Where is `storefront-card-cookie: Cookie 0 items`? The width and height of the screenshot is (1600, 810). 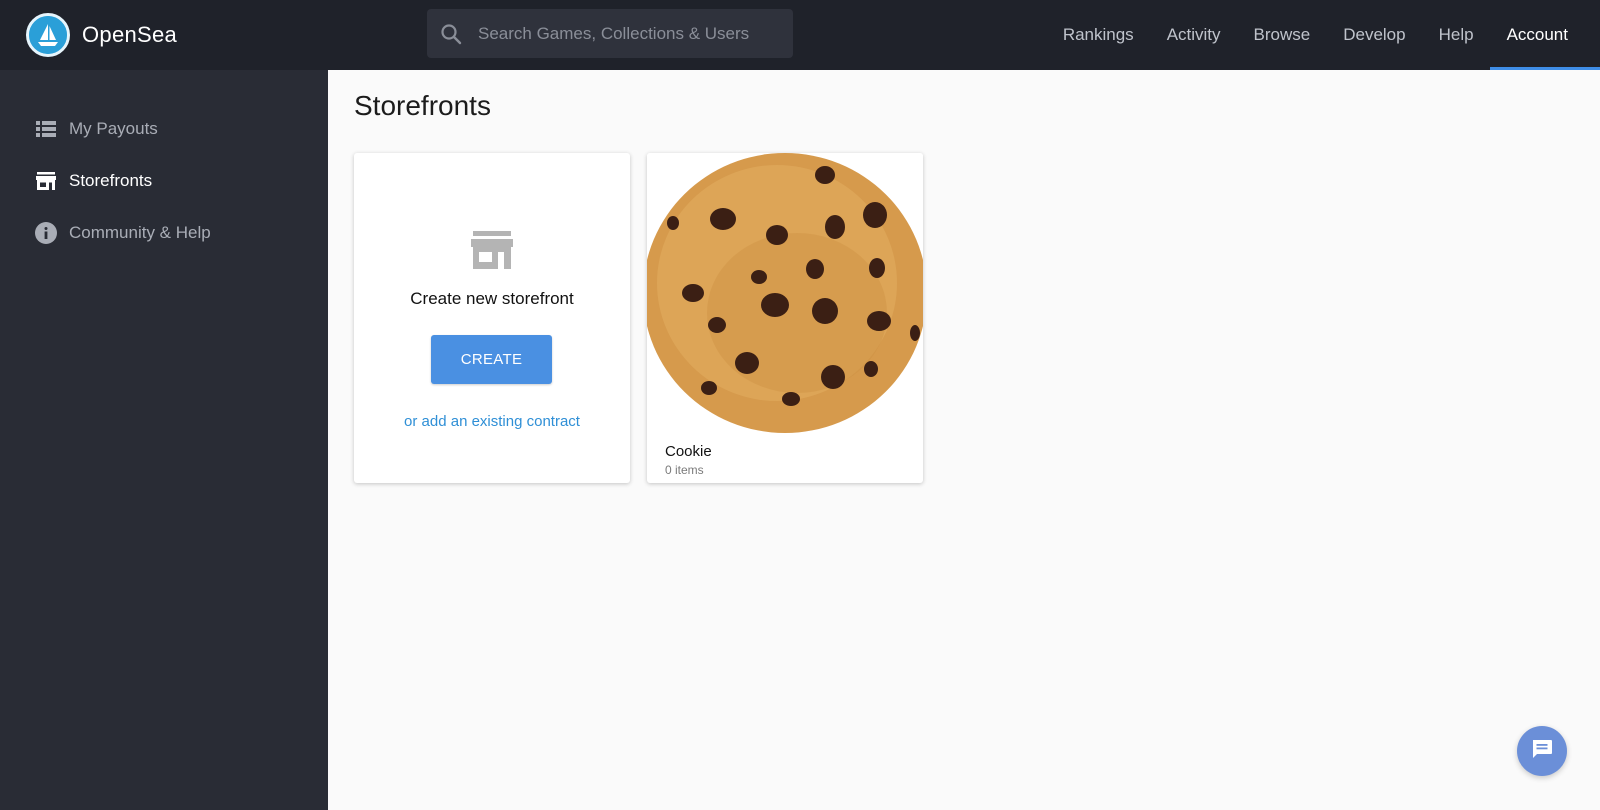 storefront-card-cookie: Cookie 0 items is located at coordinates (785, 318).